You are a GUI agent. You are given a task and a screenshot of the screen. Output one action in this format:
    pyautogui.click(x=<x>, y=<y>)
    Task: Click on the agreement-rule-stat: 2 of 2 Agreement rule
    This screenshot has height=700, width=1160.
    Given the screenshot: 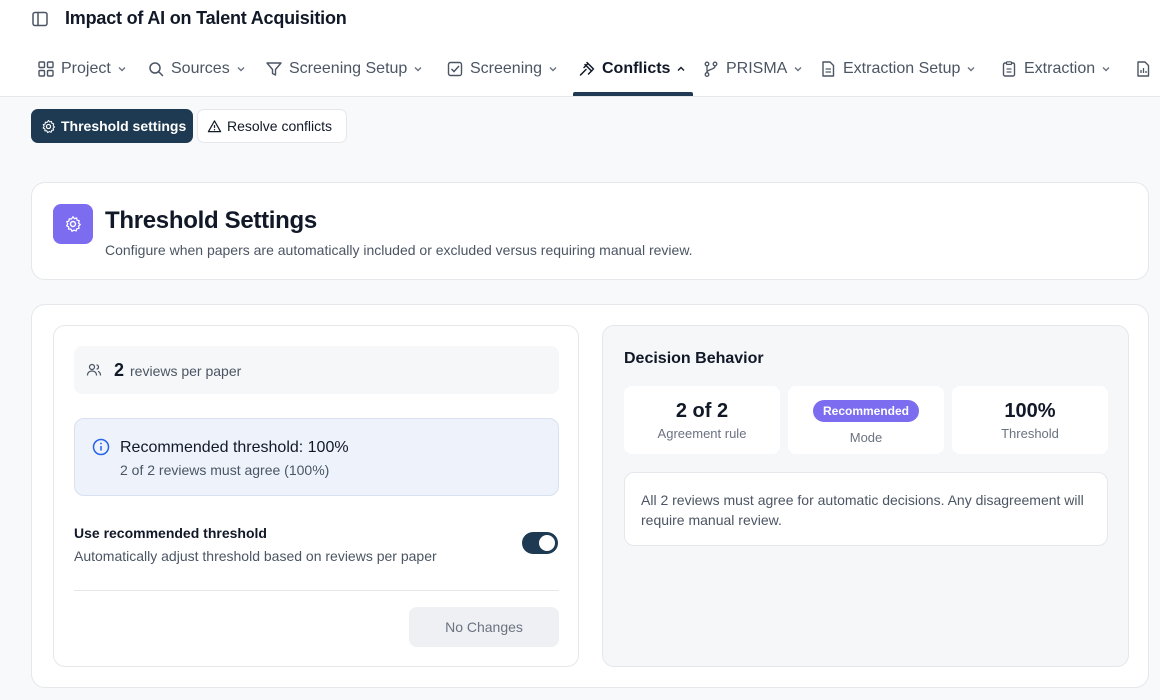 What is the action you would take?
    pyautogui.click(x=702, y=420)
    